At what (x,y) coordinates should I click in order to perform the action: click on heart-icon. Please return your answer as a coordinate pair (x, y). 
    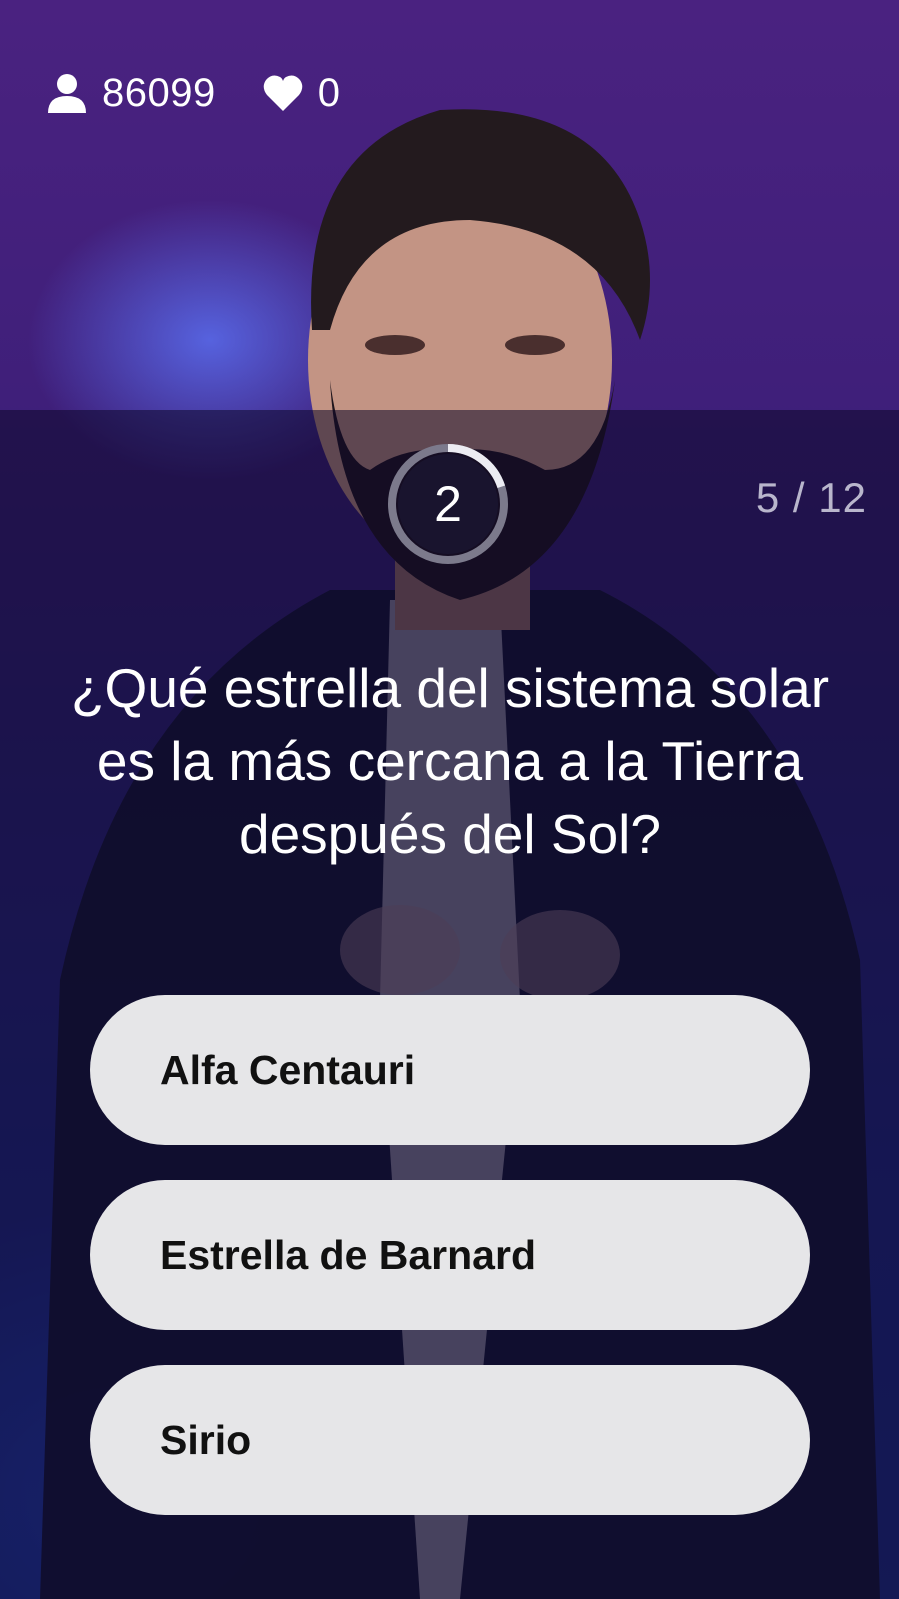
    Looking at the image, I should click on (283, 93).